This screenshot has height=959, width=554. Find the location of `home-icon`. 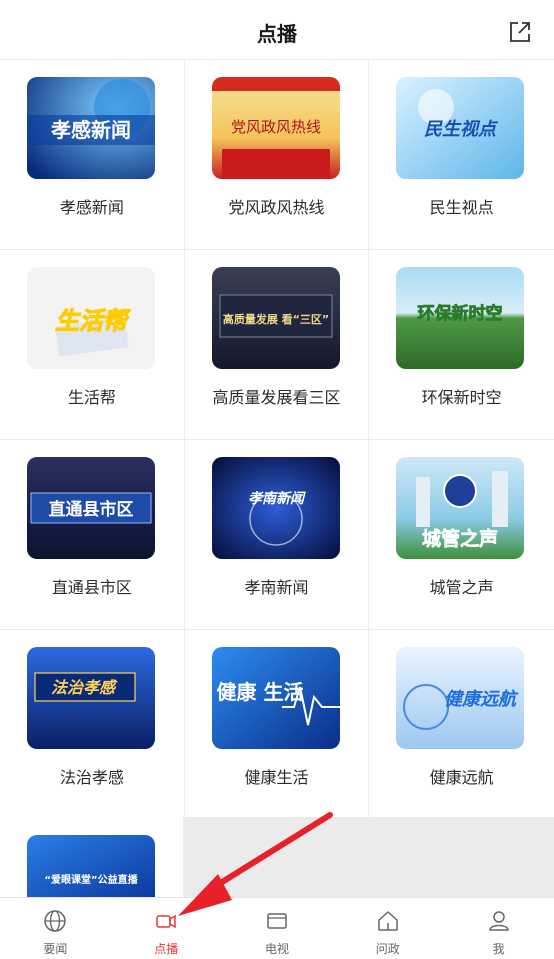

home-icon is located at coordinates (388, 921).